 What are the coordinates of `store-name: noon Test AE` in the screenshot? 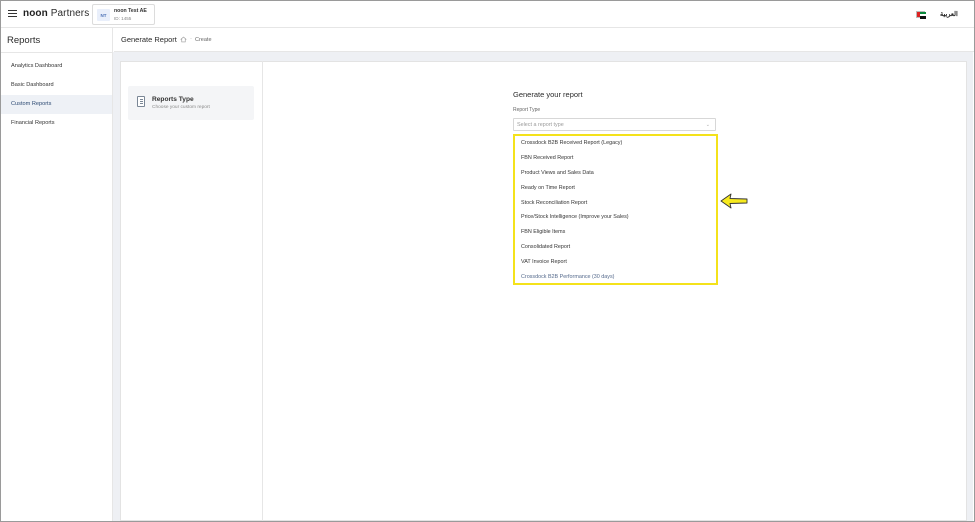 It's located at (130, 11).